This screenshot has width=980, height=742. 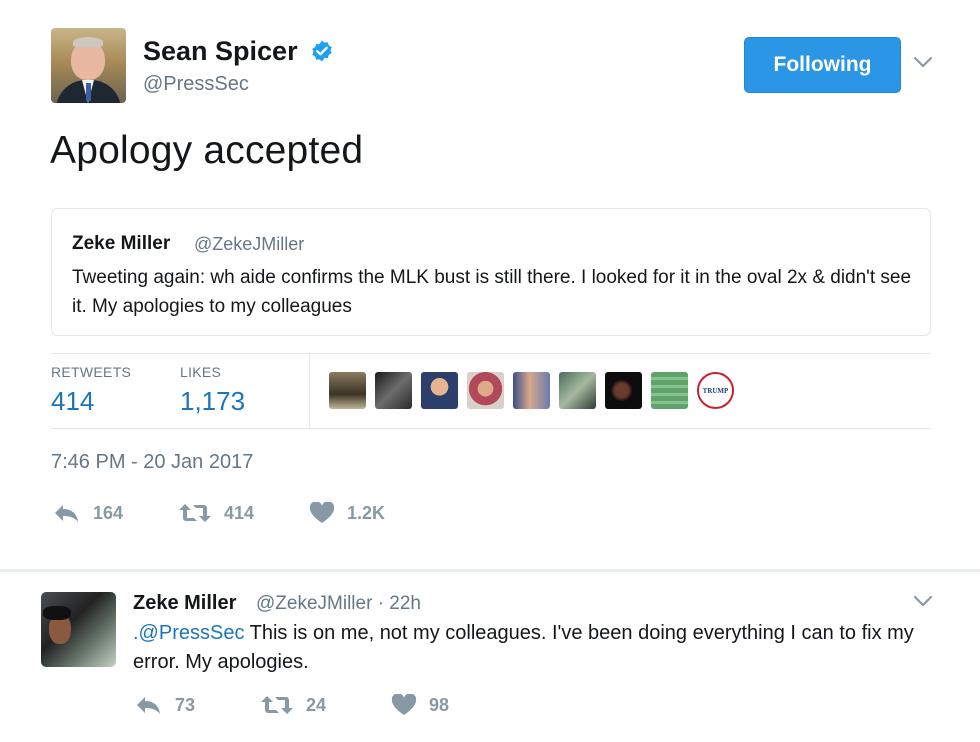 I want to click on reply-button: 164, so click(x=88, y=513).